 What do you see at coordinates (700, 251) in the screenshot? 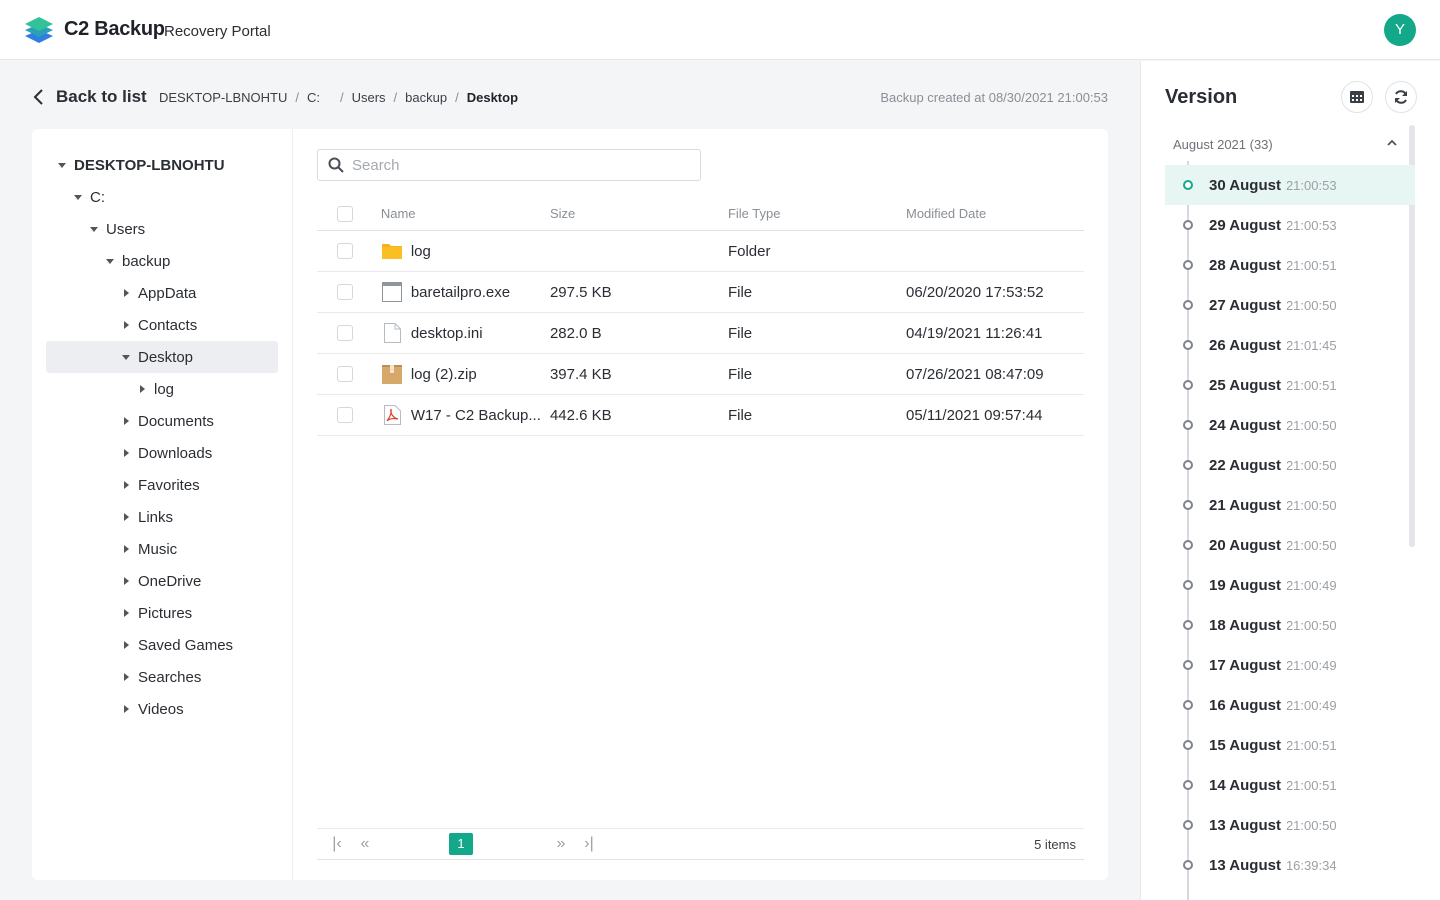
I see `table-row: log Folder` at bounding box center [700, 251].